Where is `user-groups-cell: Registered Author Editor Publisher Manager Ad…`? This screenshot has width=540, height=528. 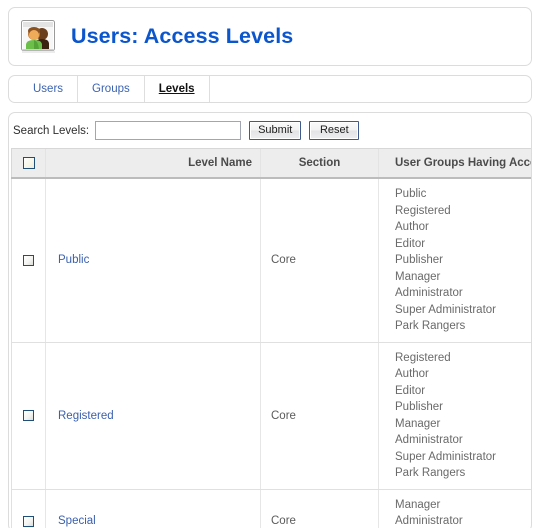 user-groups-cell: Registered Author Editor Publisher Manager Ad… is located at coordinates (454, 416).